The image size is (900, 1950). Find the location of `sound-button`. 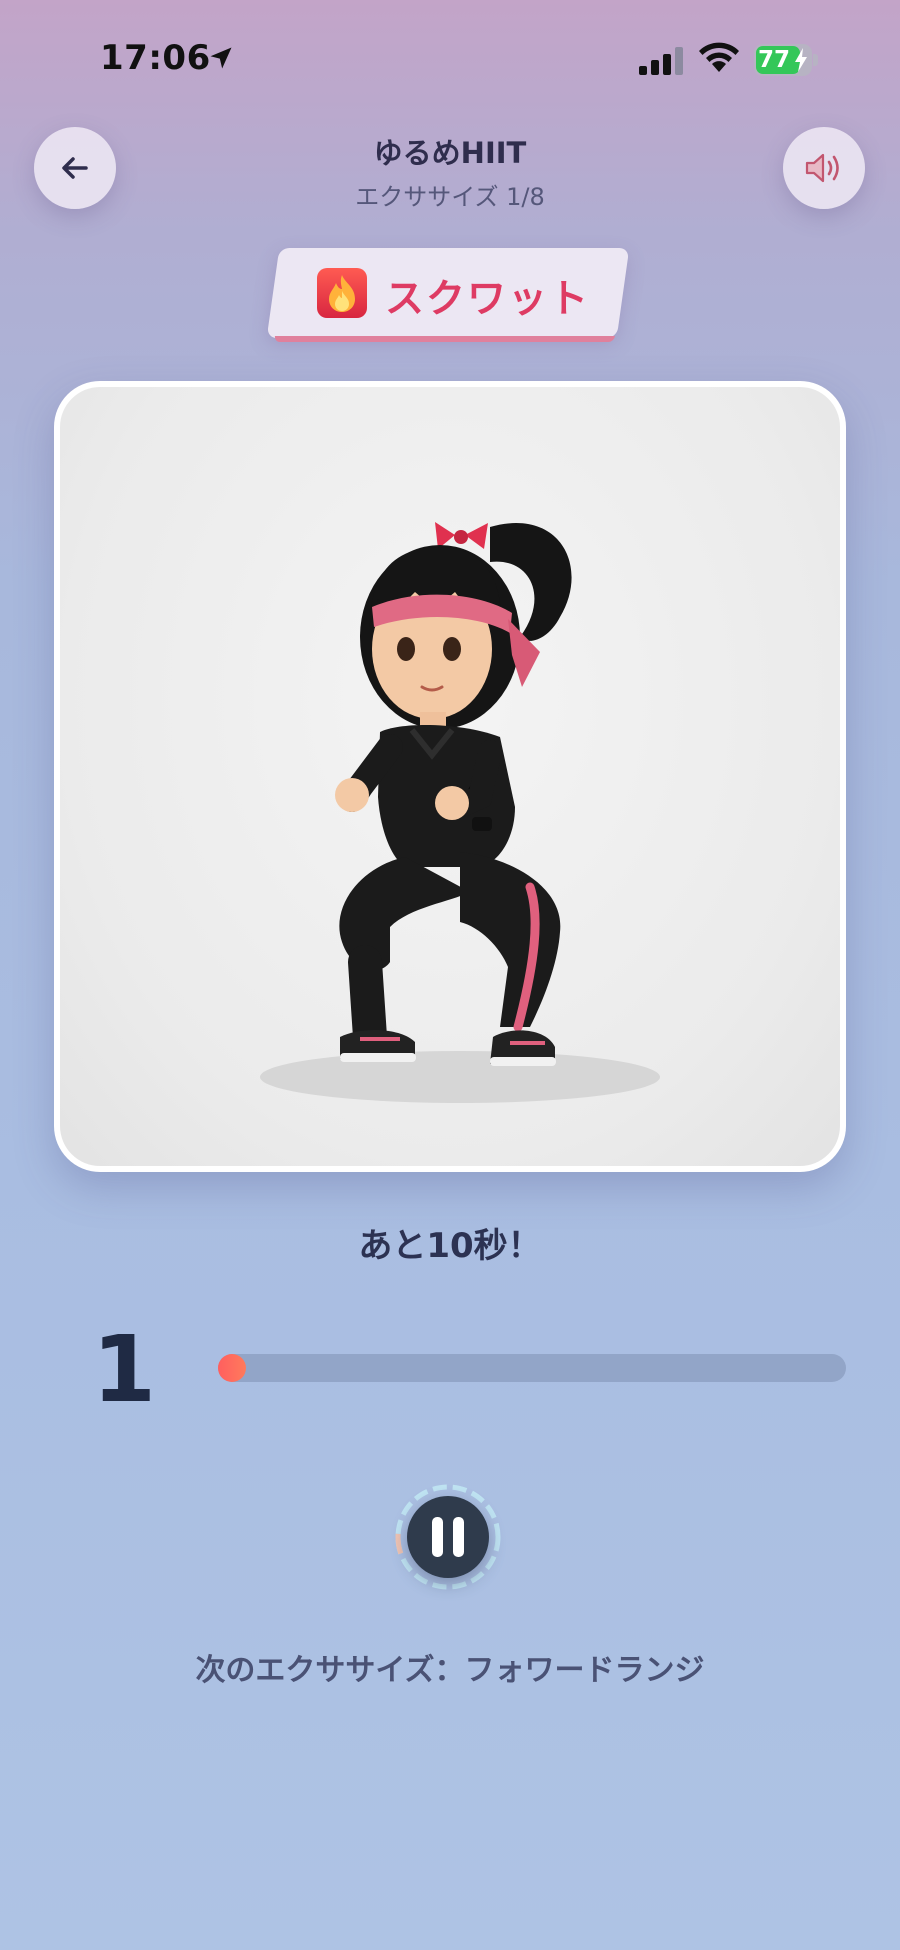

sound-button is located at coordinates (824, 168).